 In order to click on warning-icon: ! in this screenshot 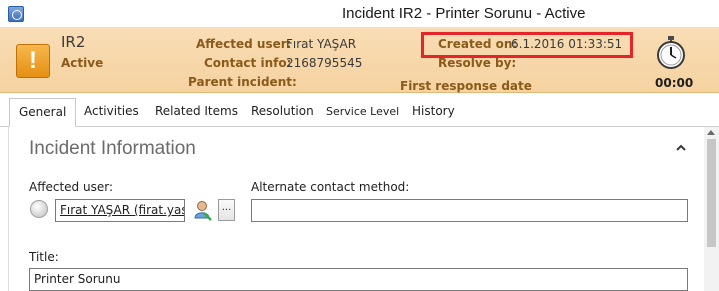, I will do `click(33, 61)`.